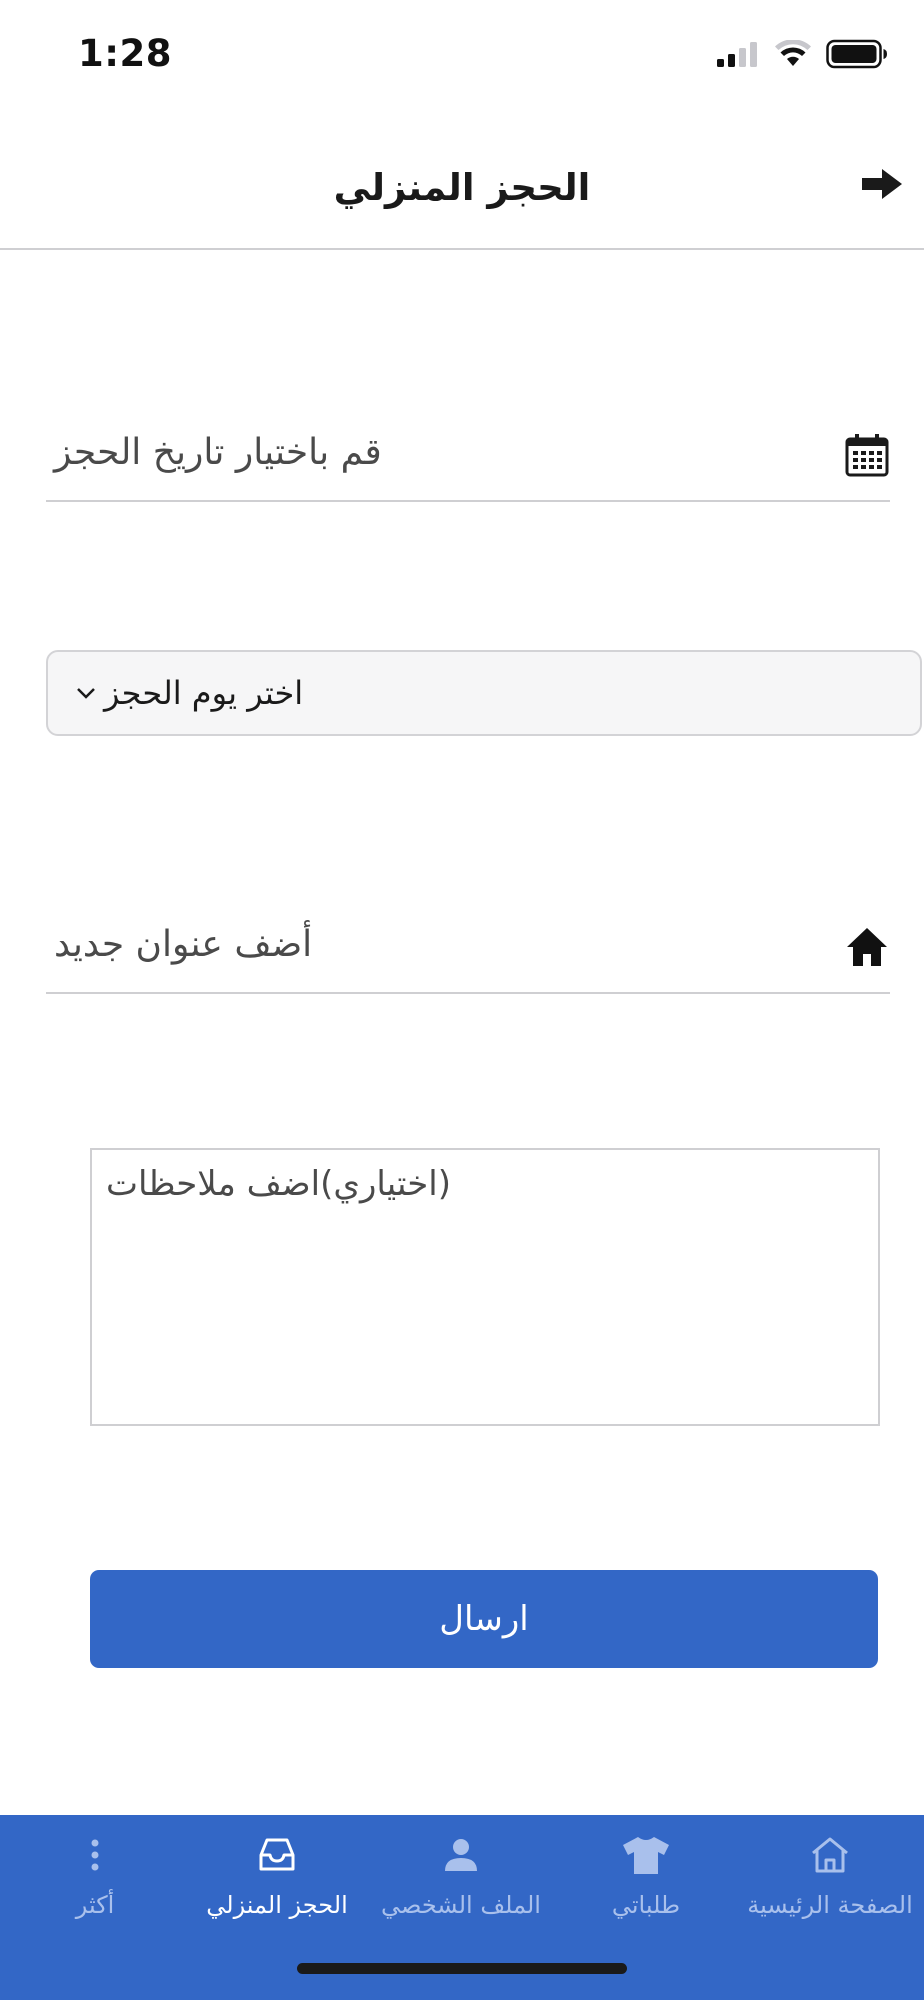 This screenshot has height=2000, width=924. I want to click on status-icons, so click(802, 56).